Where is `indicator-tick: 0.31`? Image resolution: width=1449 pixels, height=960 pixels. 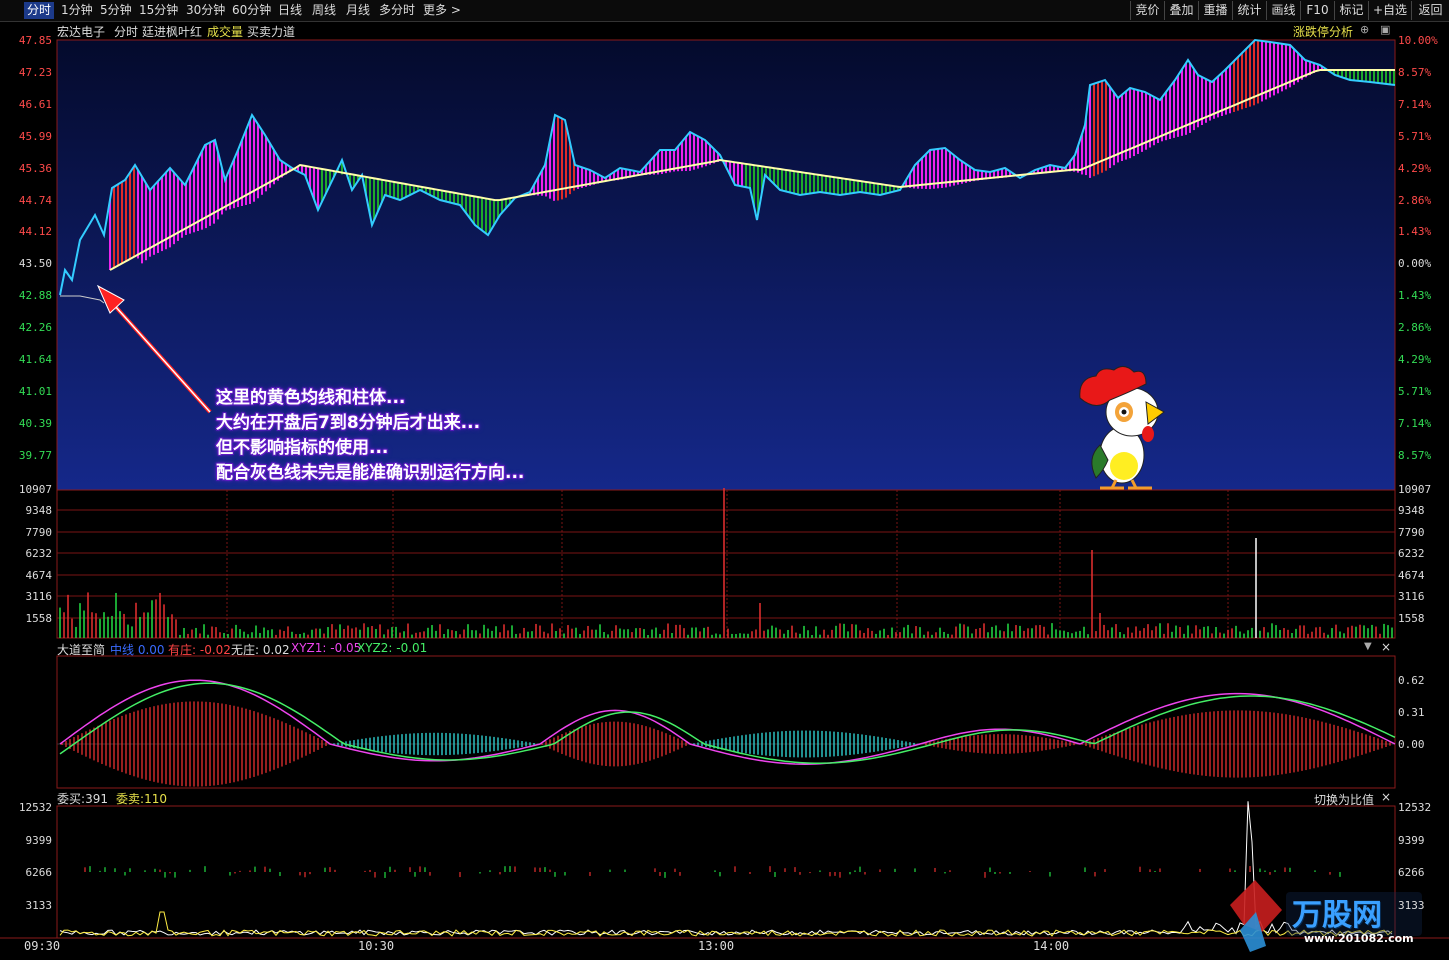 indicator-tick: 0.31 is located at coordinates (1411, 712).